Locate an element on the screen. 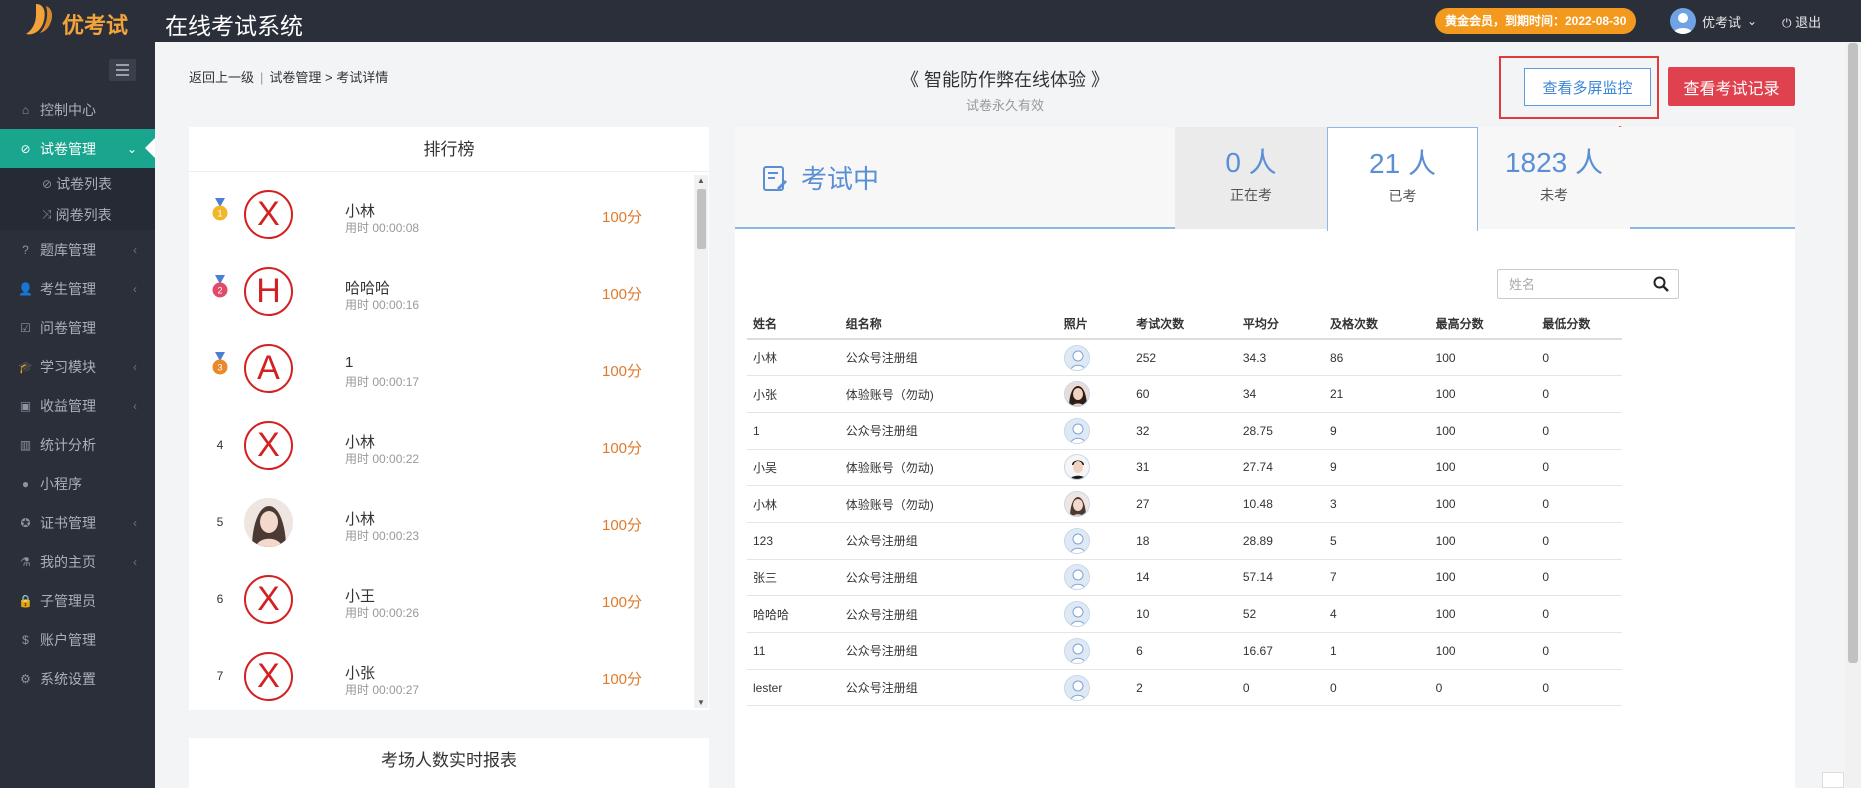 This screenshot has width=1861, height=788. cell-name: lester is located at coordinates (793, 688).